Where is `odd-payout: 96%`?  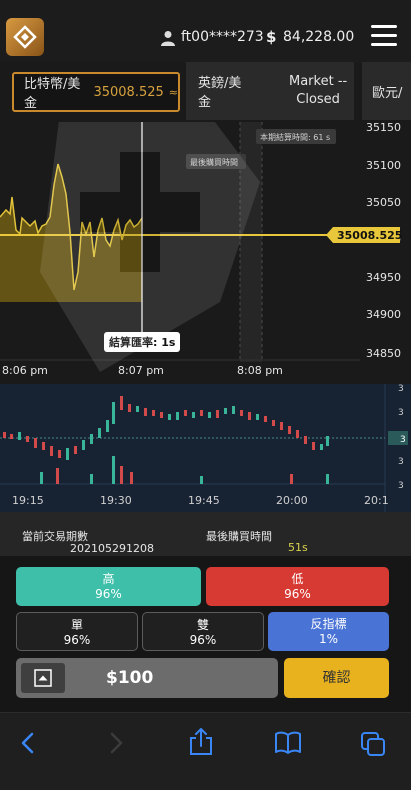 odd-payout: 96% is located at coordinates (77, 640).